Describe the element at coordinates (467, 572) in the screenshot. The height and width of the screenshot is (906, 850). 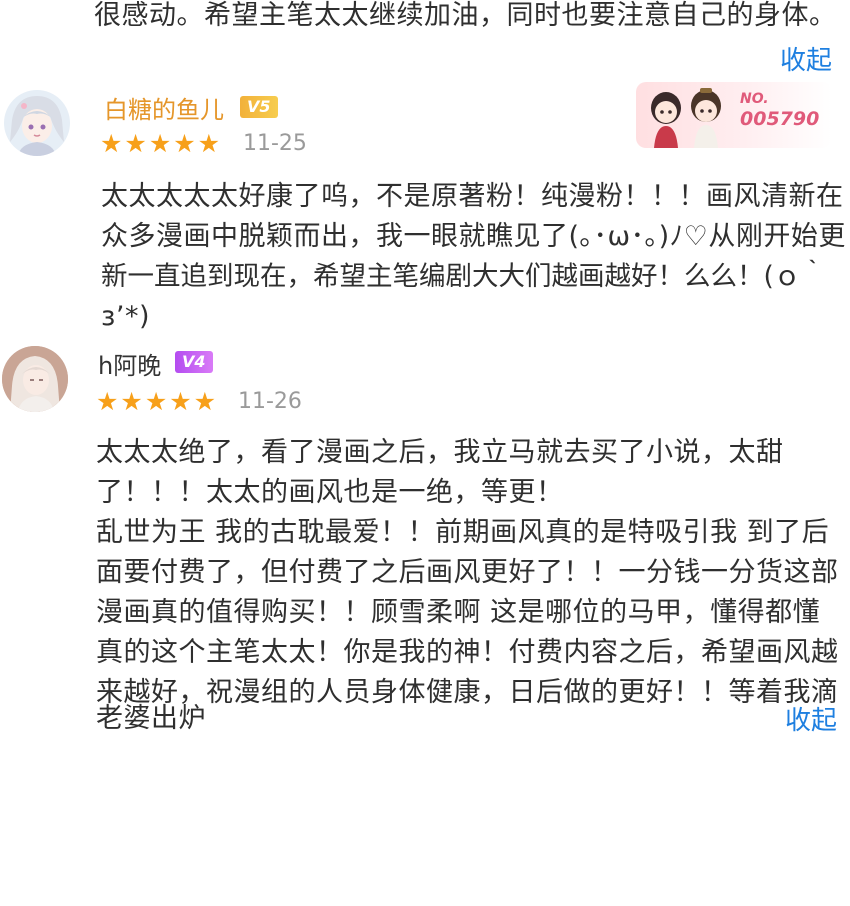
I see `comment-text-line: 面要付费了，但付费了之后画风更好了！！一分钱一分货这部` at that location.